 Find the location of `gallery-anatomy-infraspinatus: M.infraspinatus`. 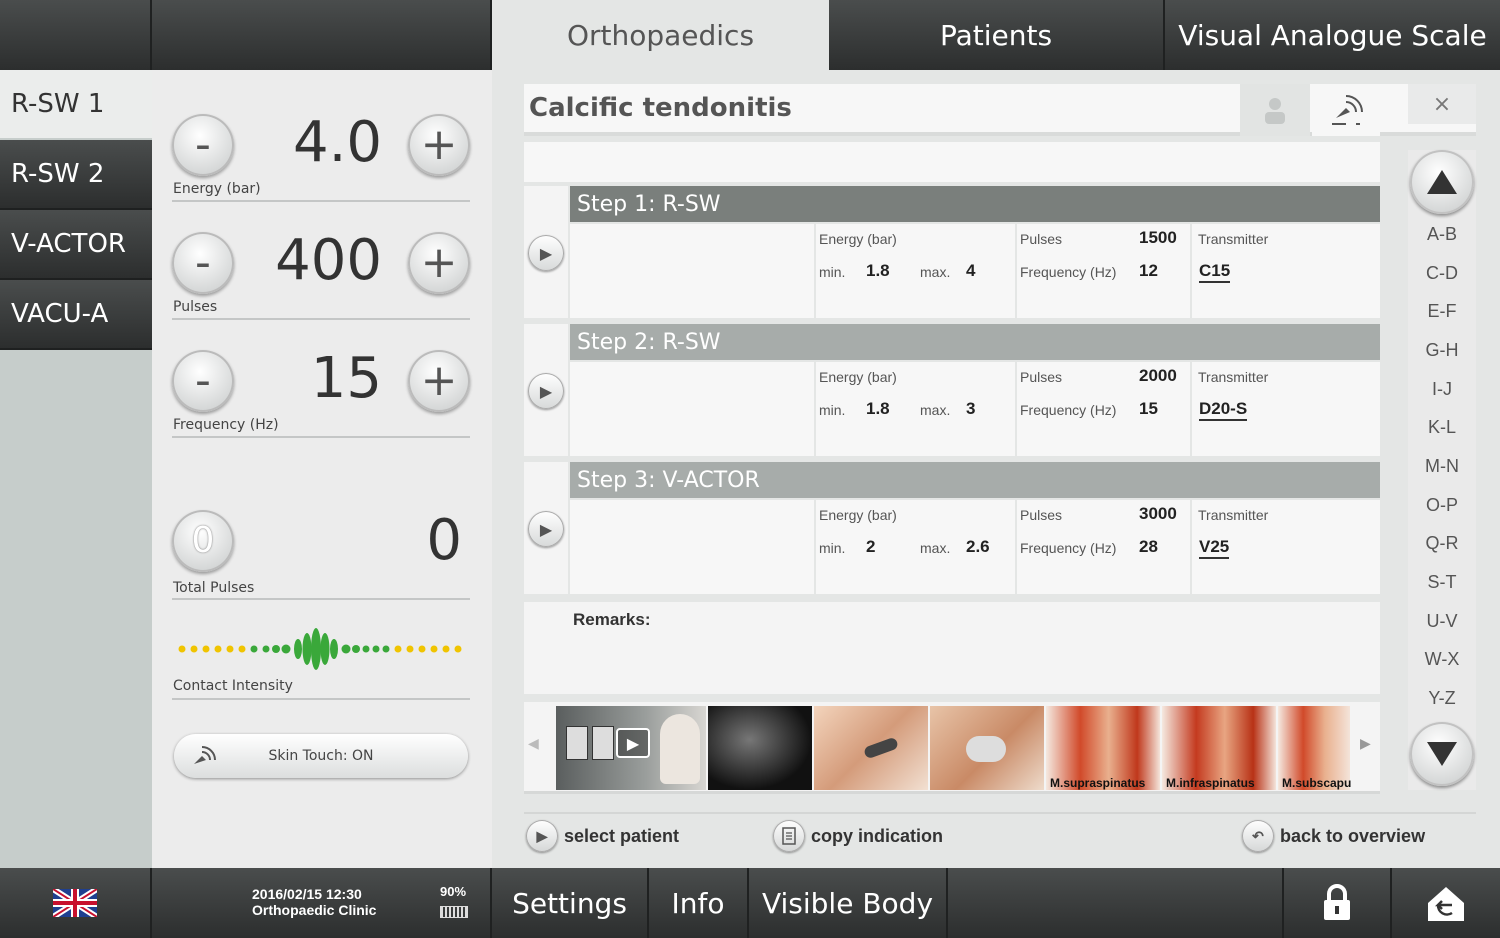

gallery-anatomy-infraspinatus: M.infraspinatus is located at coordinates (1219, 748).